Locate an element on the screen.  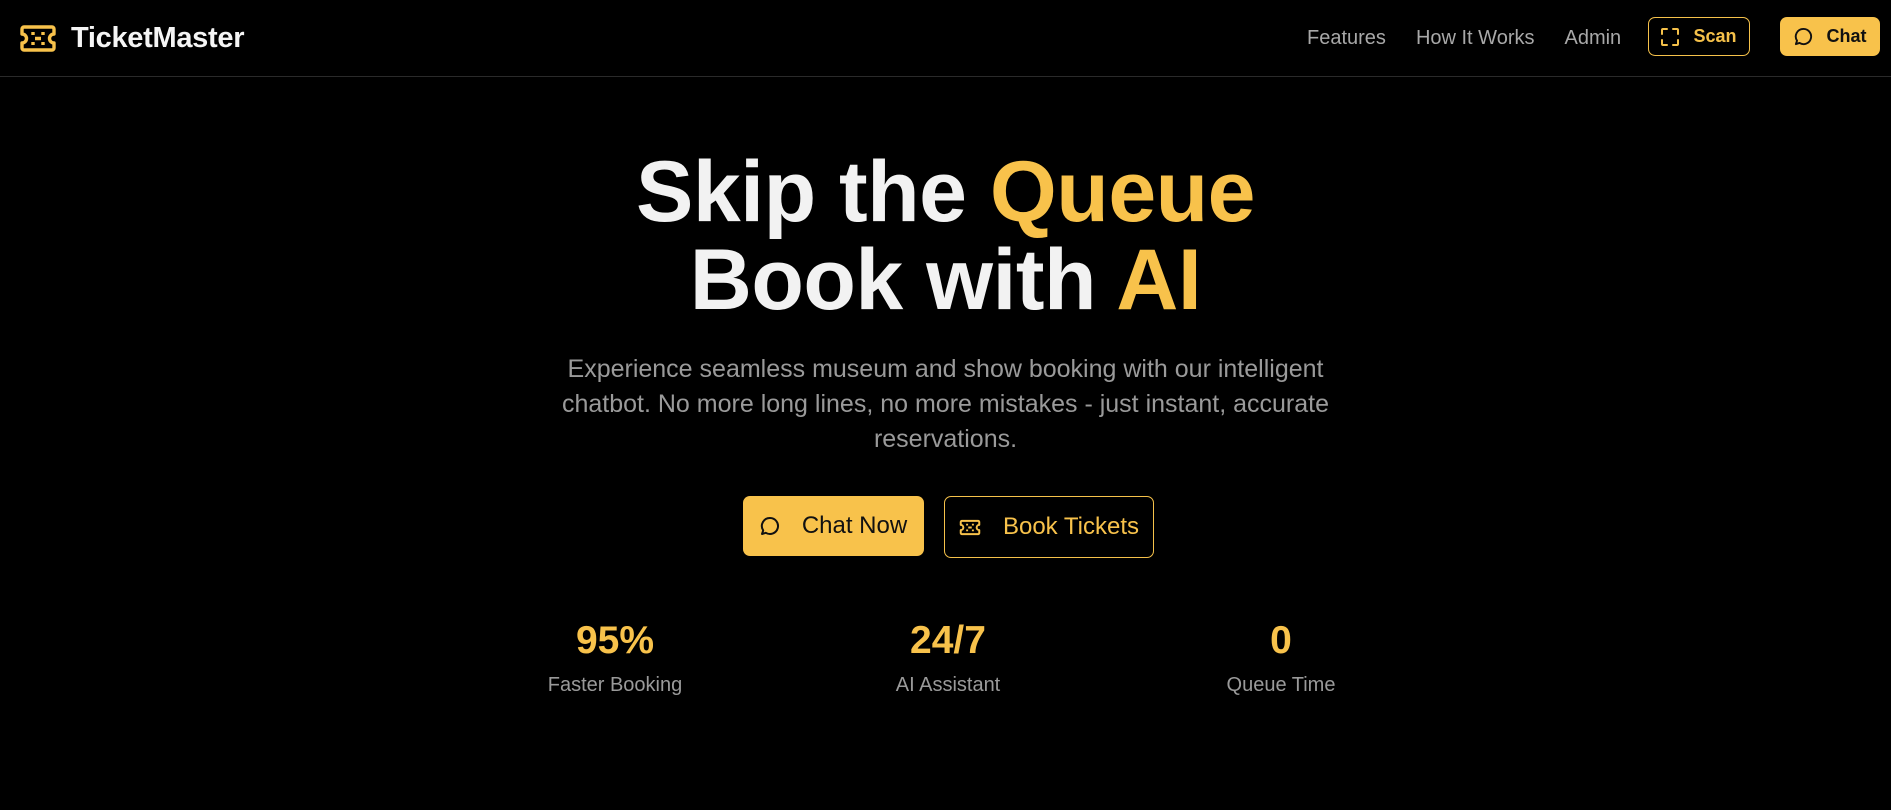
chat-now-label: Chat Now is located at coordinates (854, 525).